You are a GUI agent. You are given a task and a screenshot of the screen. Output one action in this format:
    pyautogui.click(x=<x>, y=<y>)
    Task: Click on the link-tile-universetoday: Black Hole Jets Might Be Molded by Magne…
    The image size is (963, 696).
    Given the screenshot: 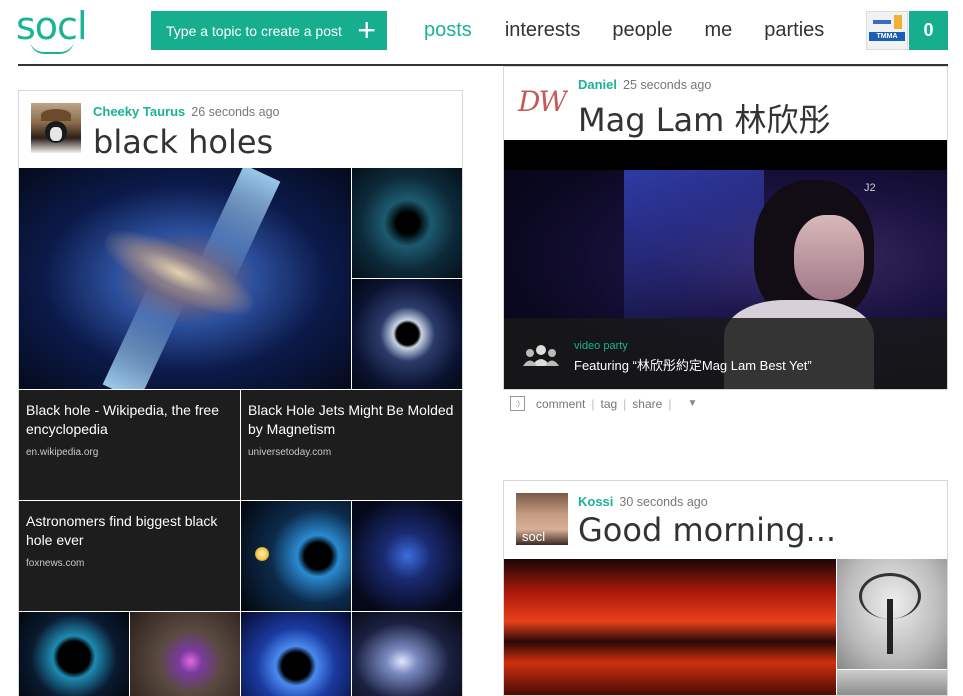 What is the action you would take?
    pyautogui.click(x=351, y=445)
    